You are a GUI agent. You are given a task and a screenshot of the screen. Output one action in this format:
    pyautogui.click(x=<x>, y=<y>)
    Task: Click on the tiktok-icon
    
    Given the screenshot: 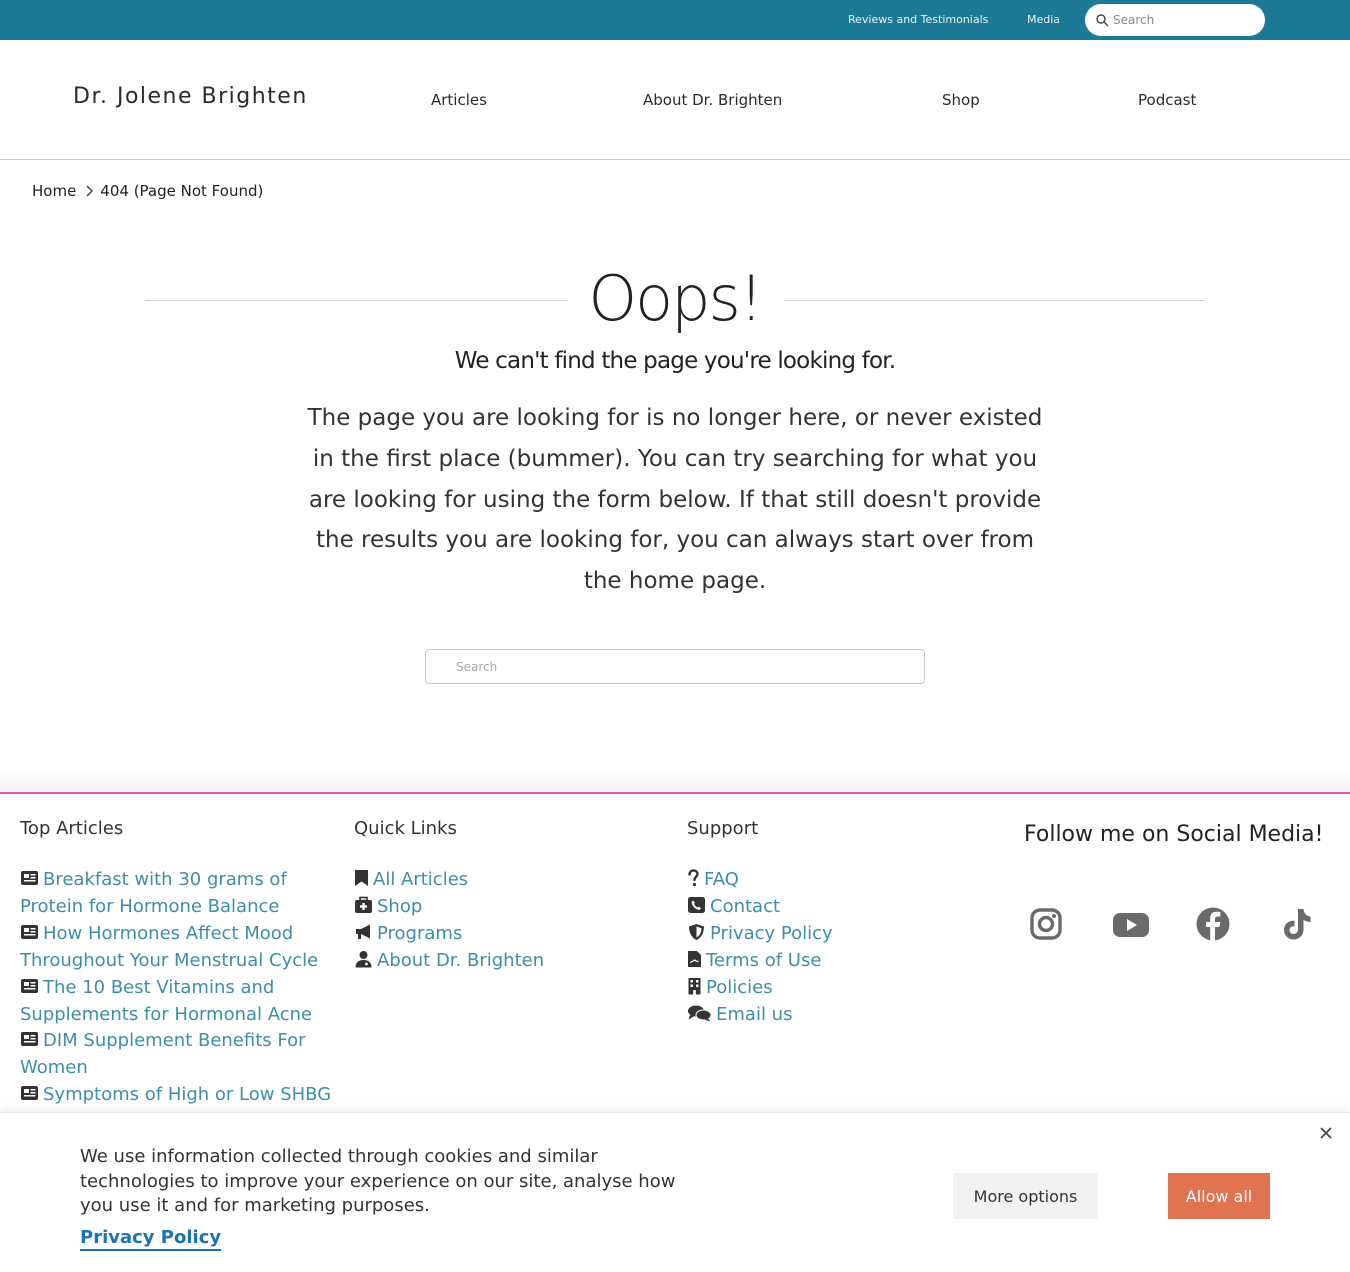 What is the action you would take?
    pyautogui.click(x=1297, y=924)
    